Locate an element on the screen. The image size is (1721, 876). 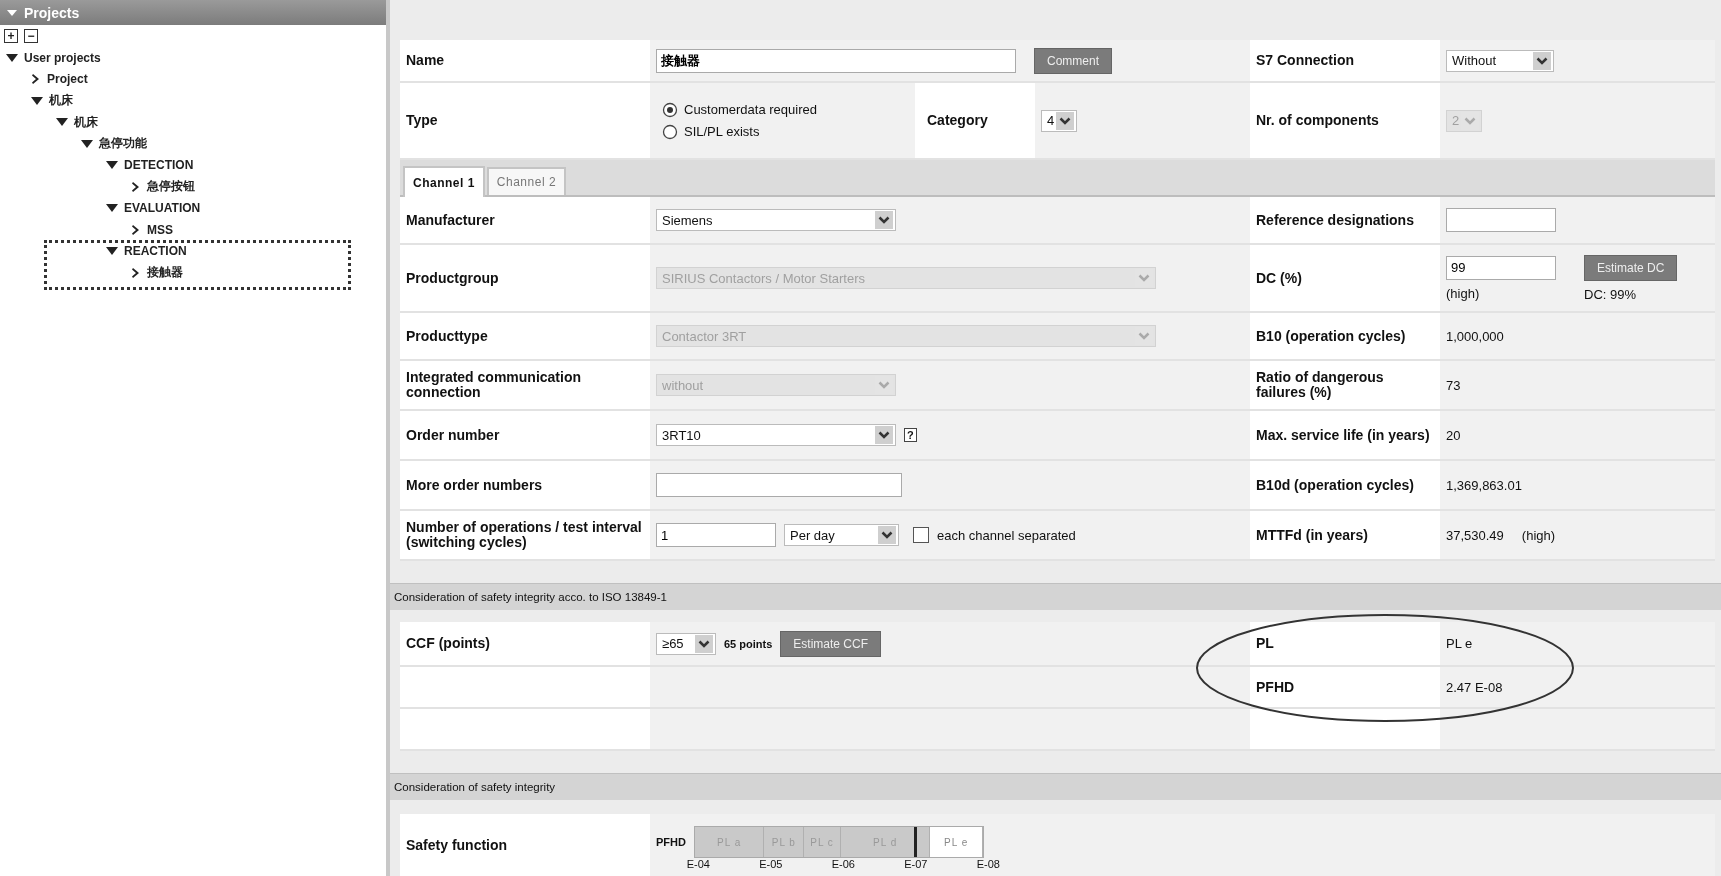
estimate-ccf-button: Estimate CCF is located at coordinates (830, 643).